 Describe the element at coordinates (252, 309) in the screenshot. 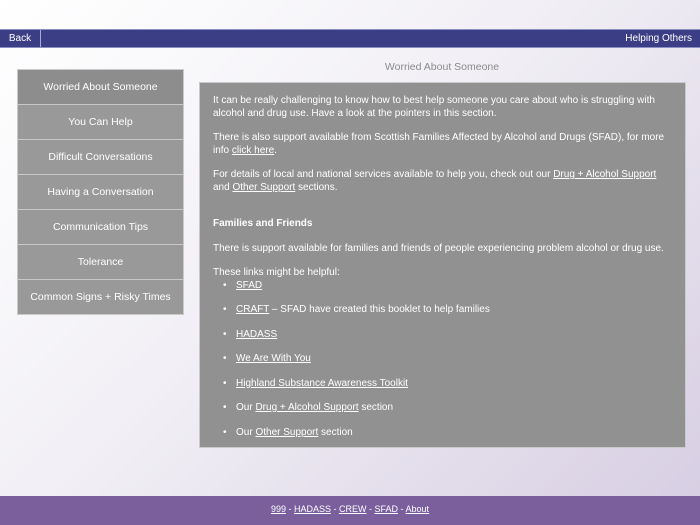

I see `craft-link: CRAFT` at that location.